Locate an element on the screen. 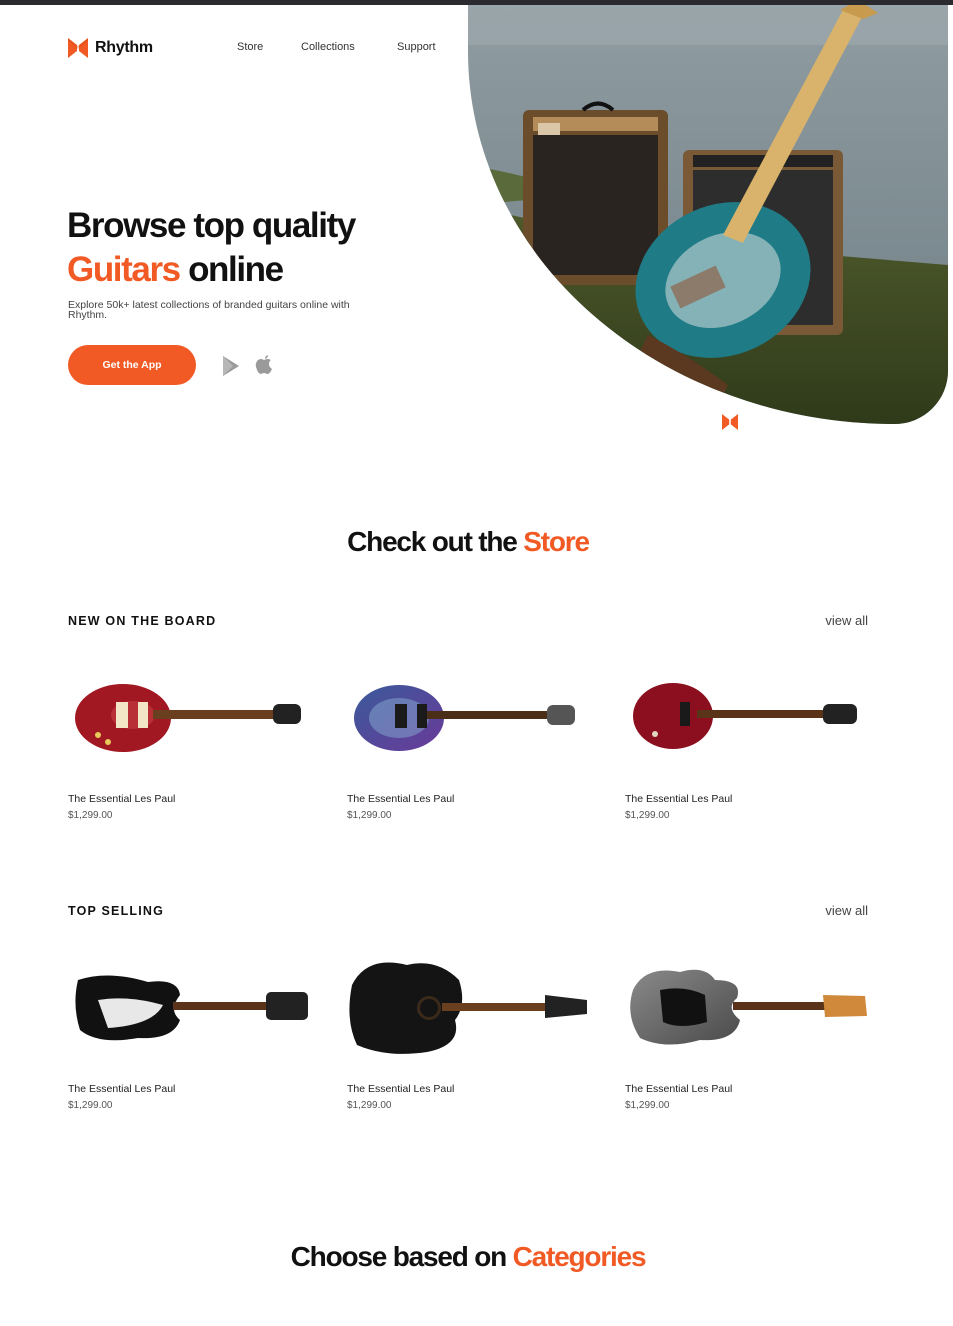 This screenshot has width=953, height=1326. categories-section-title: Choose based on Categories is located at coordinates (468, 1257).